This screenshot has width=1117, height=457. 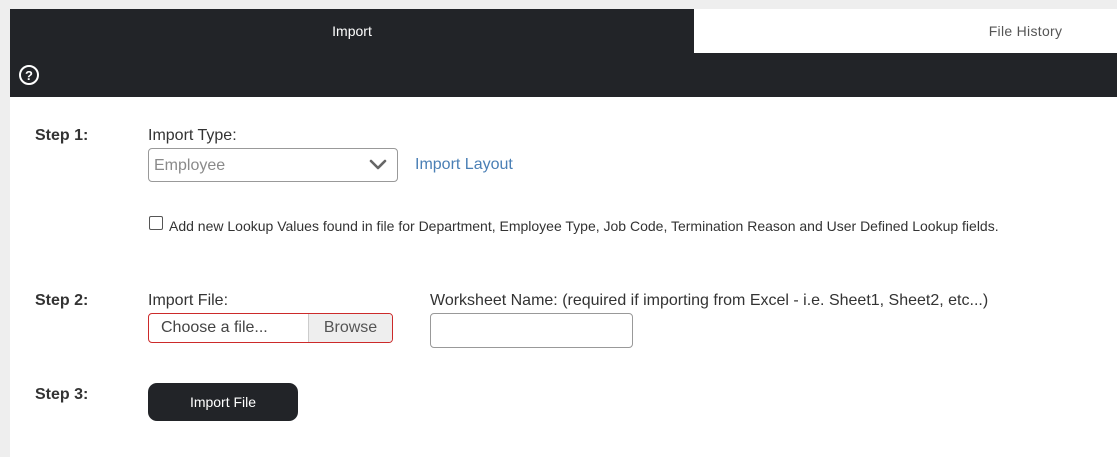 What do you see at coordinates (192, 135) in the screenshot?
I see `import-type-label: Import Type:` at bounding box center [192, 135].